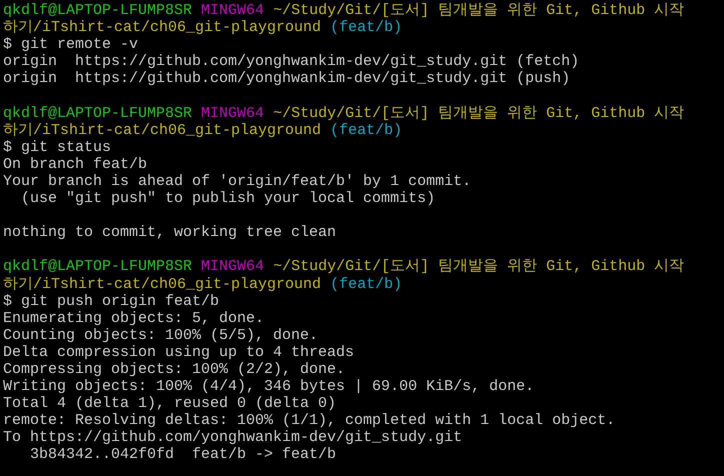 This screenshot has height=476, width=724. What do you see at coordinates (174, 369) in the screenshot?
I see `output-text: Compressing objects: 100% (2/2), done.` at bounding box center [174, 369].